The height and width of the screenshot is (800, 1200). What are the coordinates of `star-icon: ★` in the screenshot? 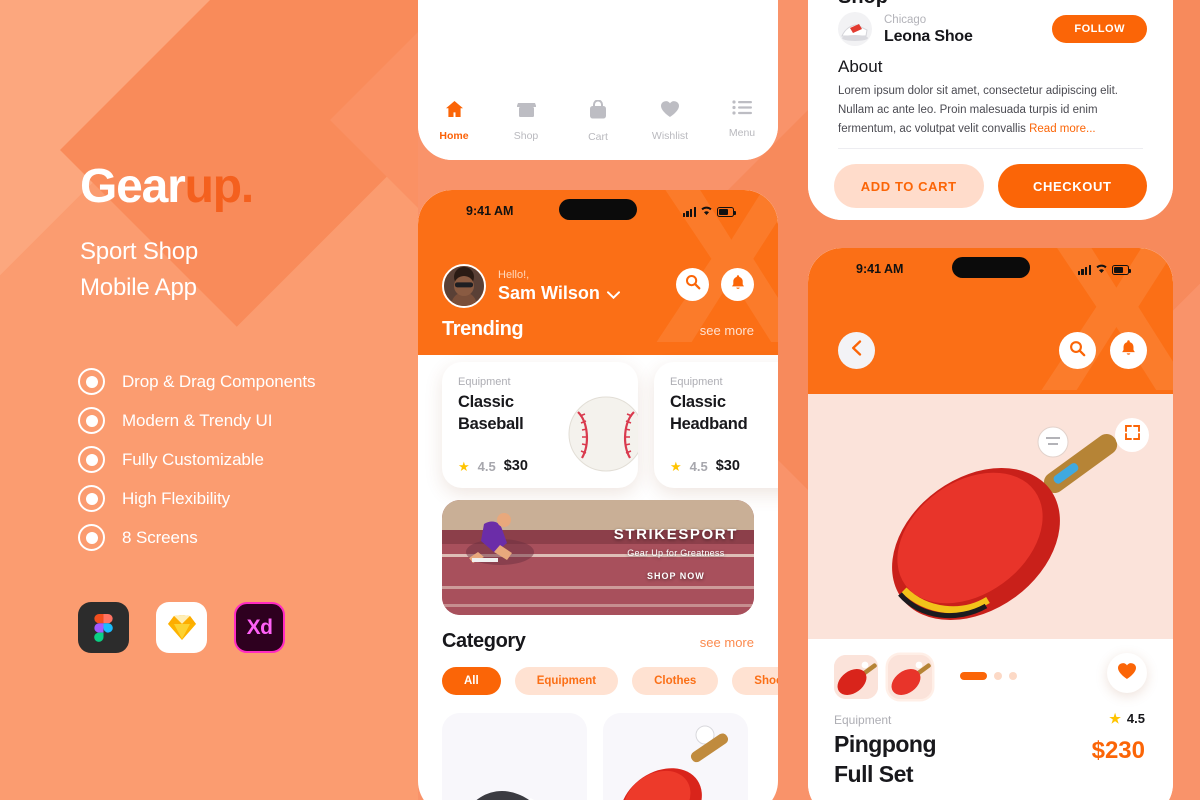 It's located at (1115, 718).